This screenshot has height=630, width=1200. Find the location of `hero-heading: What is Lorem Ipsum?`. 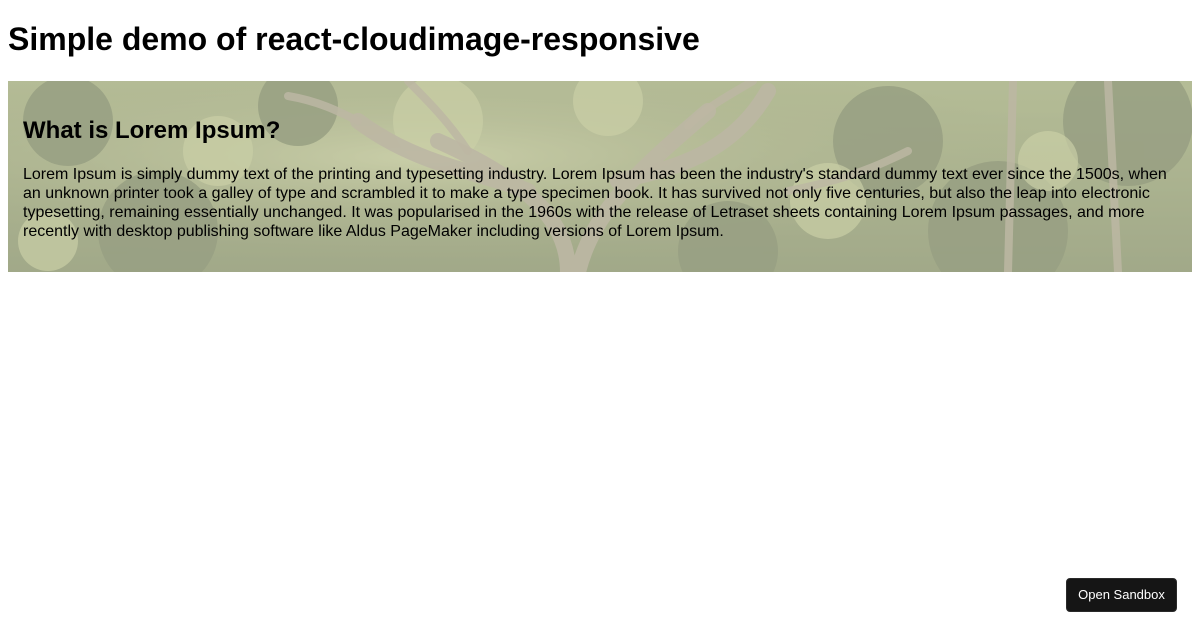

hero-heading: What is Lorem Ipsum? is located at coordinates (152, 130).